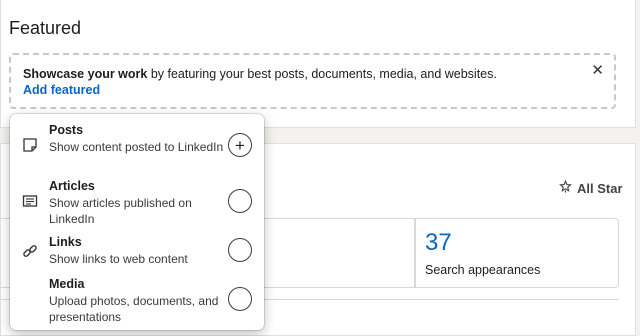 This screenshot has height=336, width=640. What do you see at coordinates (72, 186) in the screenshot?
I see `dropdown-item-title: Articles` at bounding box center [72, 186].